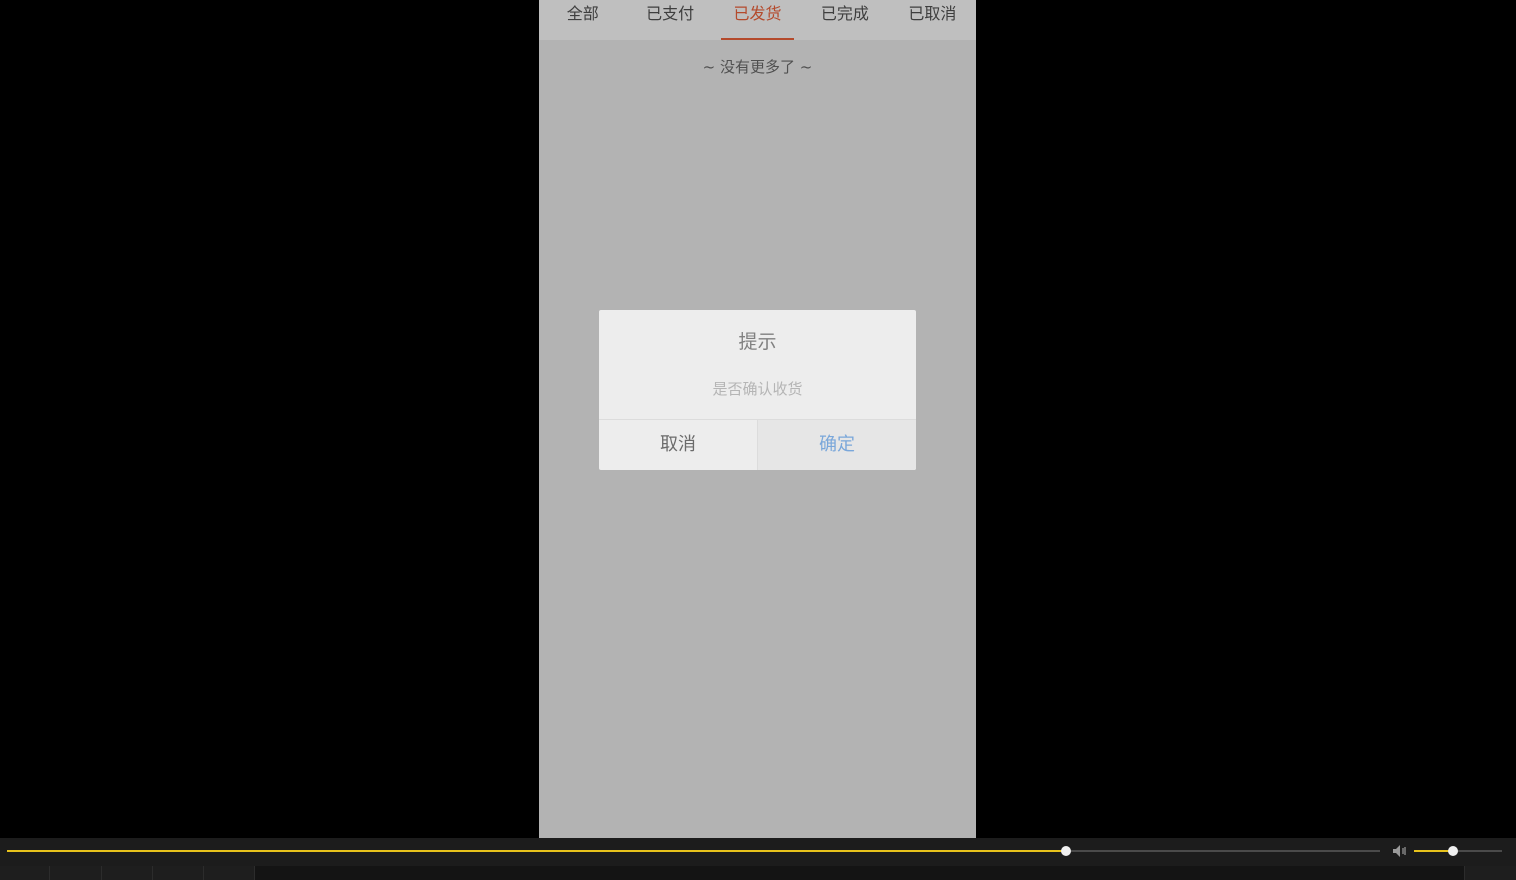 This screenshot has width=1516, height=880. Describe the element at coordinates (757, 342) in the screenshot. I see `dialog-title: 提示` at that location.